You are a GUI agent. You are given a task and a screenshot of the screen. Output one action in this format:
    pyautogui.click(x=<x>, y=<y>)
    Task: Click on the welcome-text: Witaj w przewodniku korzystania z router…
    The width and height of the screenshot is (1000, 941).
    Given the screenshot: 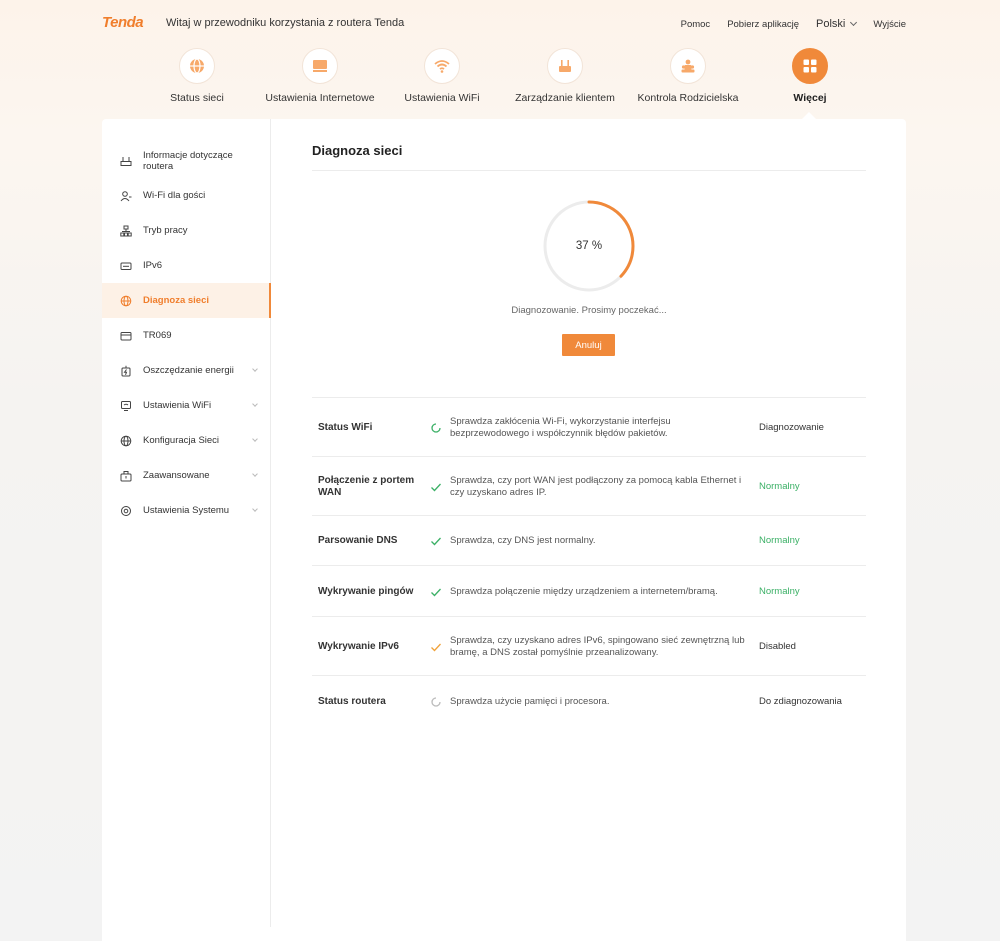 What is the action you would take?
    pyautogui.click(x=285, y=23)
    